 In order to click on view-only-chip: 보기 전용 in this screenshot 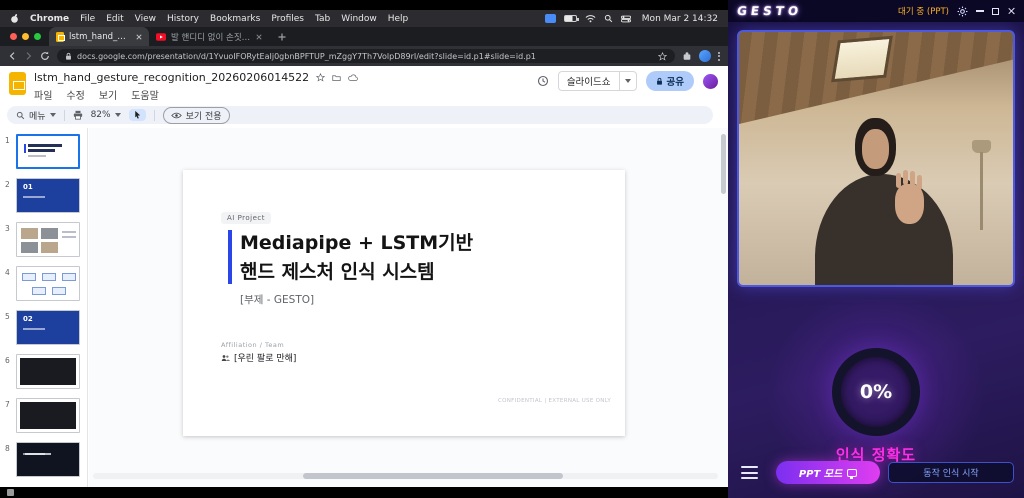, I will do `click(196, 115)`.